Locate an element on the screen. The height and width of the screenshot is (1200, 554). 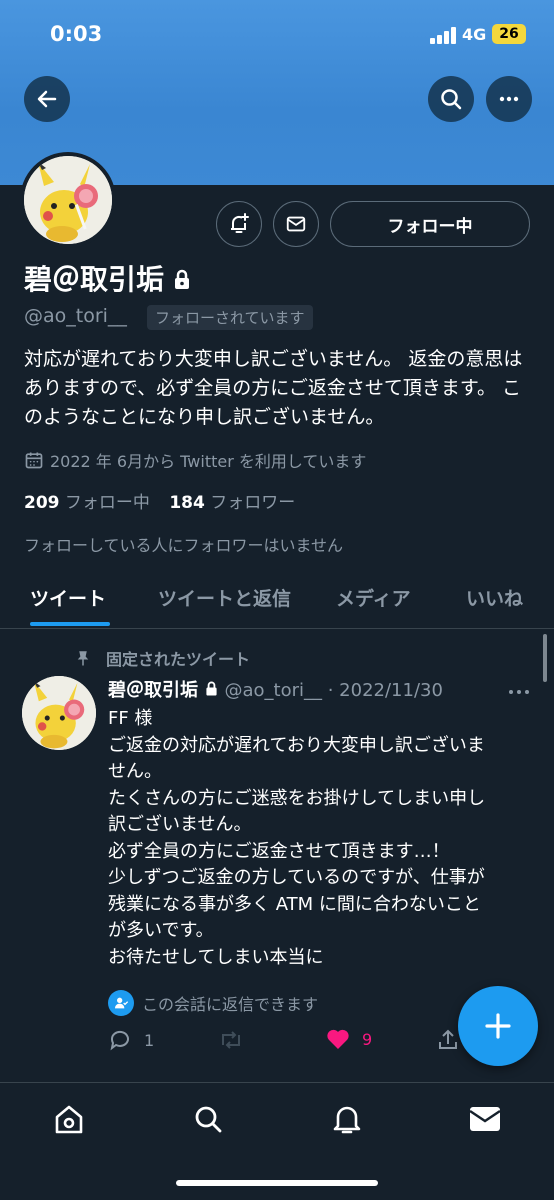
signal-icon is located at coordinates (443, 35).